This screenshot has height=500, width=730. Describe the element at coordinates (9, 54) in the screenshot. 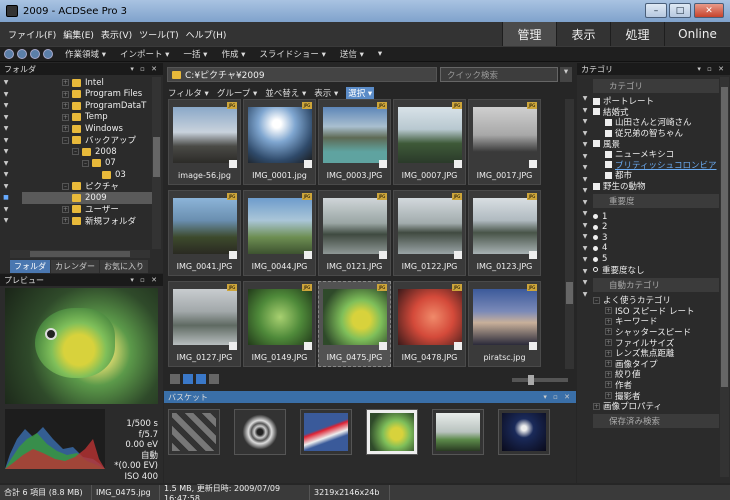

I see `back-icon` at that location.